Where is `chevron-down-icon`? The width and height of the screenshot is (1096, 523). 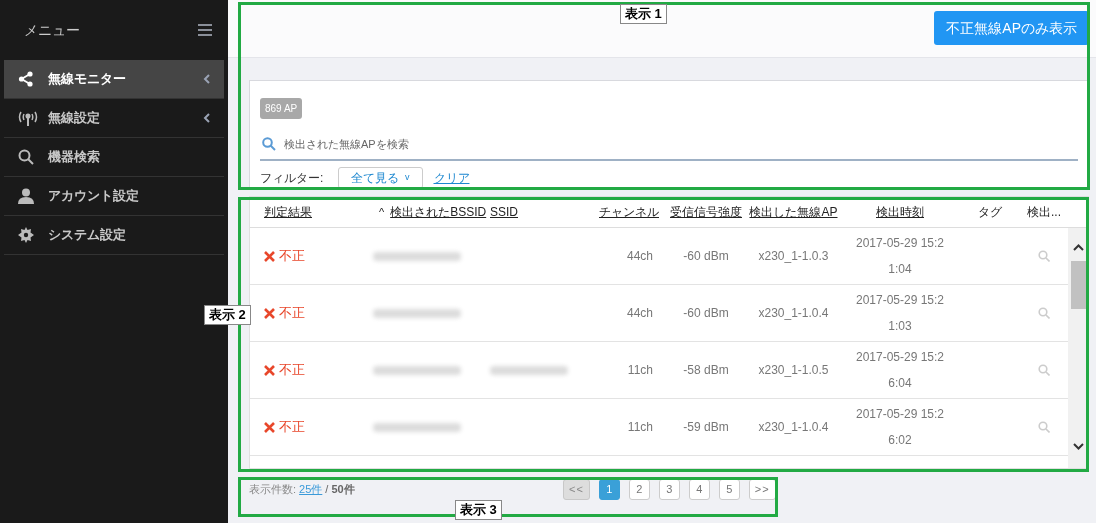
chevron-down-icon is located at coordinates (1078, 446).